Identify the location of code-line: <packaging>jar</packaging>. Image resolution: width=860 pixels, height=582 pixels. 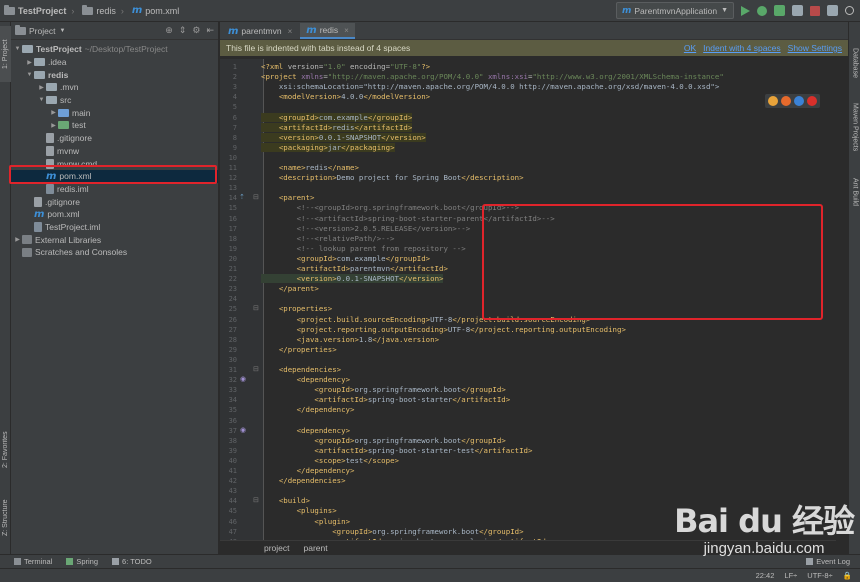
(328, 147).